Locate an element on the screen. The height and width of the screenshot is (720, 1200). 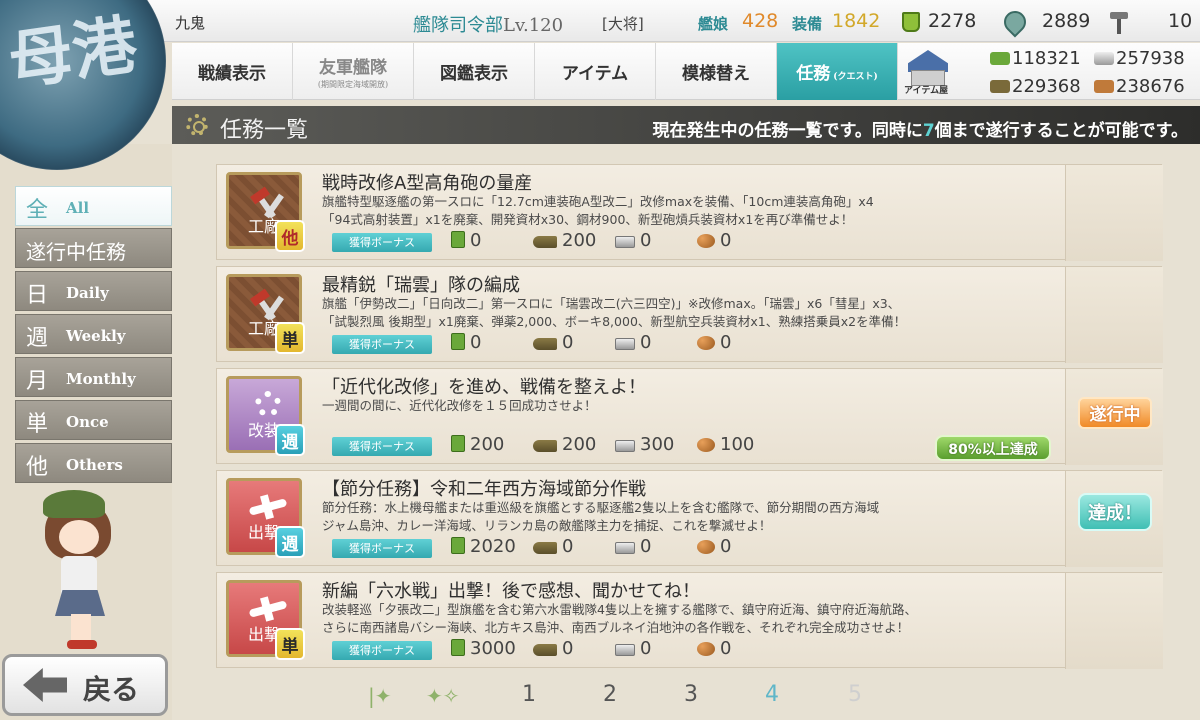
page-description: 現在発生中の任務一覧です。同時に7個まで遂行することが可能です。 is located at coordinates (920, 131).